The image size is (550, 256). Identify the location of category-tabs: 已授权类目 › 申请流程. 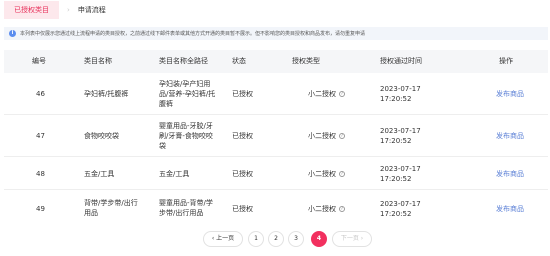
(275, 10).